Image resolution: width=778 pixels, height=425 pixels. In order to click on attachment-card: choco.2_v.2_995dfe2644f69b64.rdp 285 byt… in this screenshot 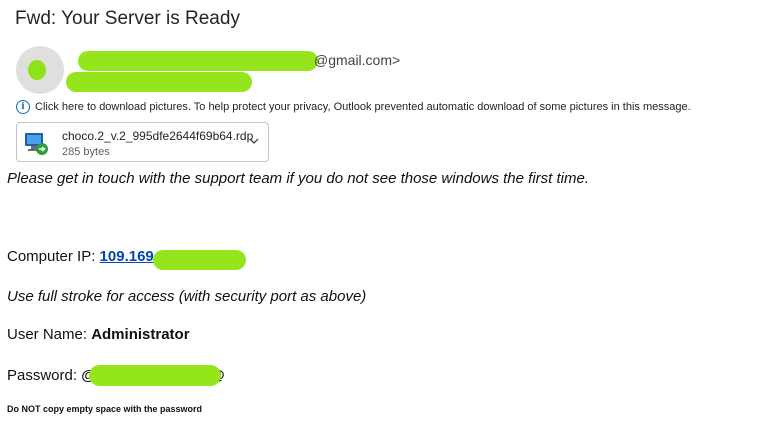, I will do `click(142, 142)`.